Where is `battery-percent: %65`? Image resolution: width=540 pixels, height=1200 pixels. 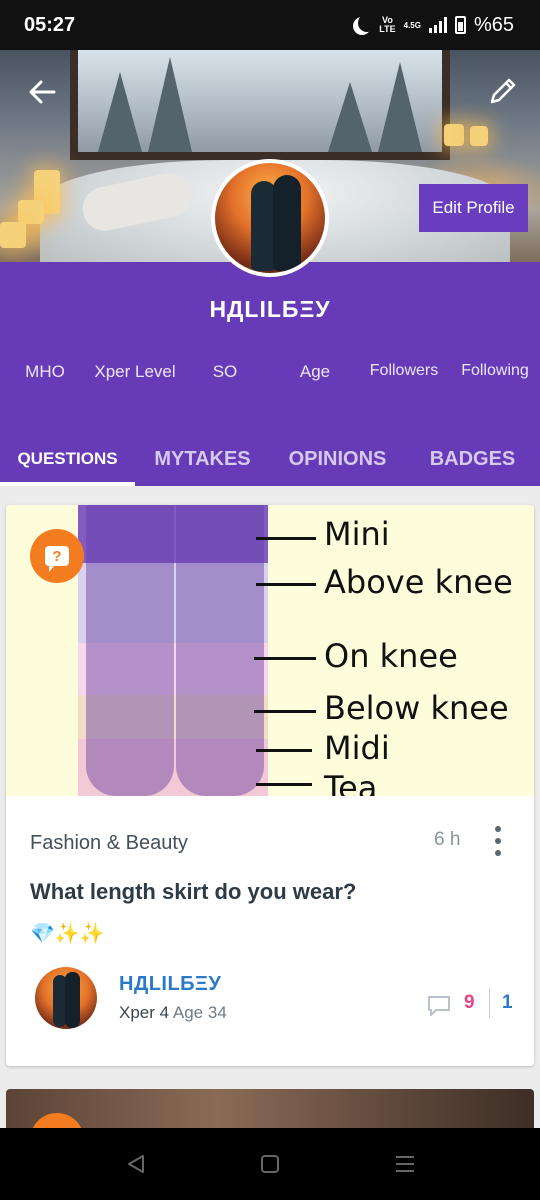
battery-percent: %65 is located at coordinates (493, 24).